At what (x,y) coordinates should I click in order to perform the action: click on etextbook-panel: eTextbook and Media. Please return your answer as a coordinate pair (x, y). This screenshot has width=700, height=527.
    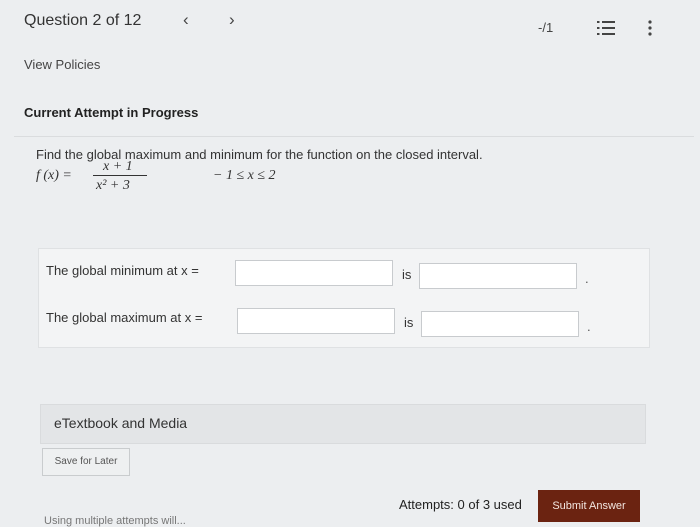
    Looking at the image, I should click on (343, 424).